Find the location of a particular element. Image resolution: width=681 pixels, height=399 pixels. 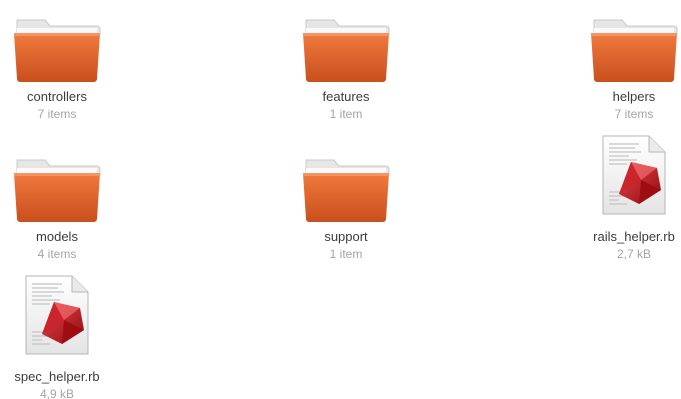

item-name: features is located at coordinates (346, 96).